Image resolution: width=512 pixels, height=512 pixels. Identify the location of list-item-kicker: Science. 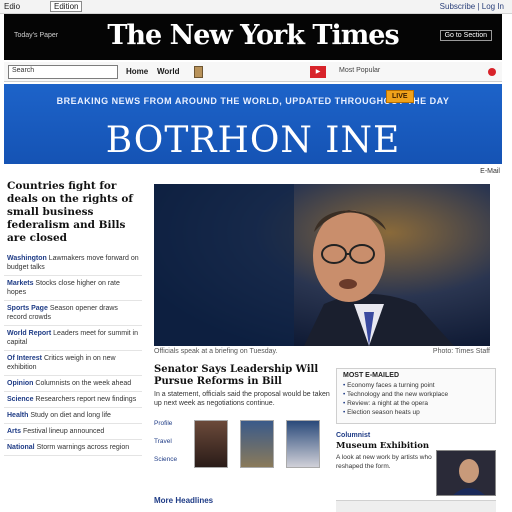
(20, 399).